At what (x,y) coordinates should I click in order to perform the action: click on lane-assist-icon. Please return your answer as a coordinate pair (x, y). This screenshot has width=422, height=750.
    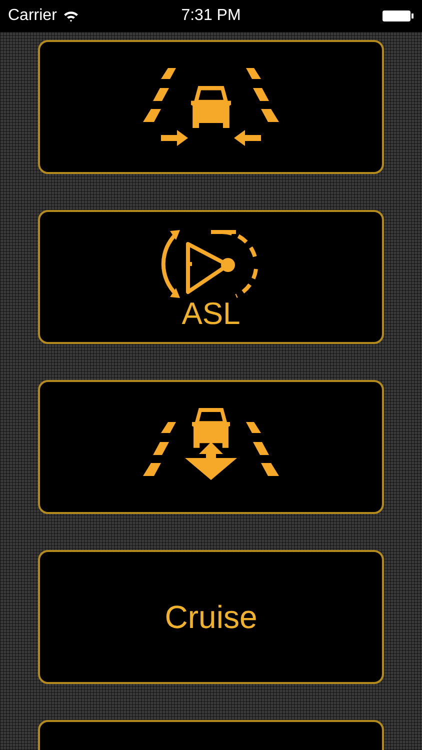
    Looking at the image, I should click on (211, 107).